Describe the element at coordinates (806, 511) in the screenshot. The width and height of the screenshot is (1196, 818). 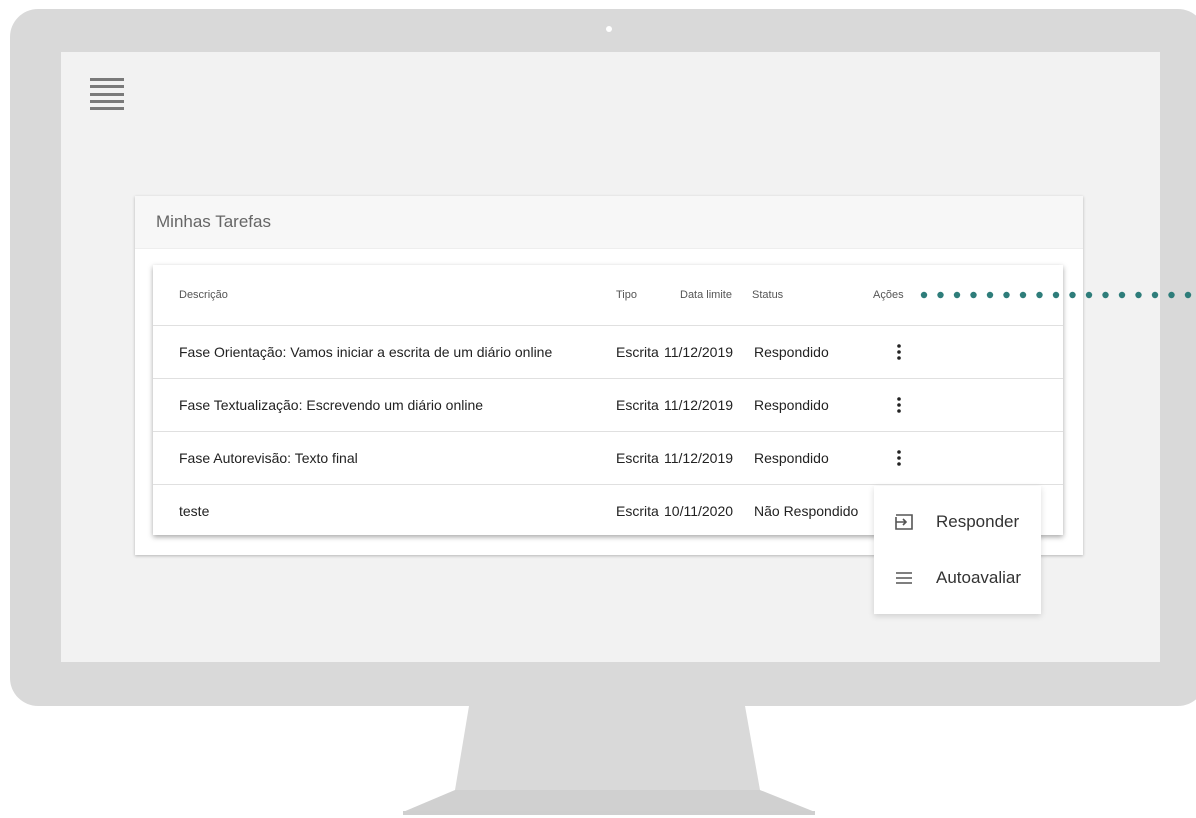
I see `cell-status: Não Respondido` at that location.